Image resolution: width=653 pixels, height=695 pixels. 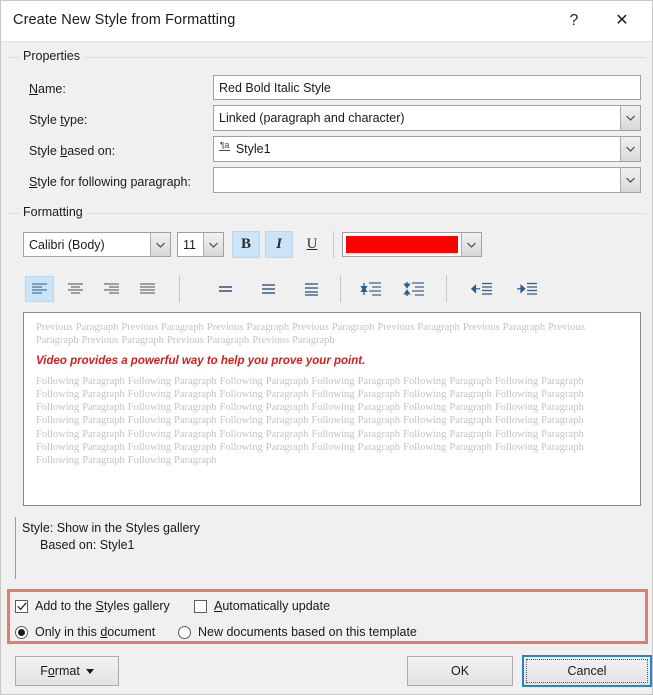 I want to click on style-based-on-combo: ¶a Style1, so click(x=427, y=149).